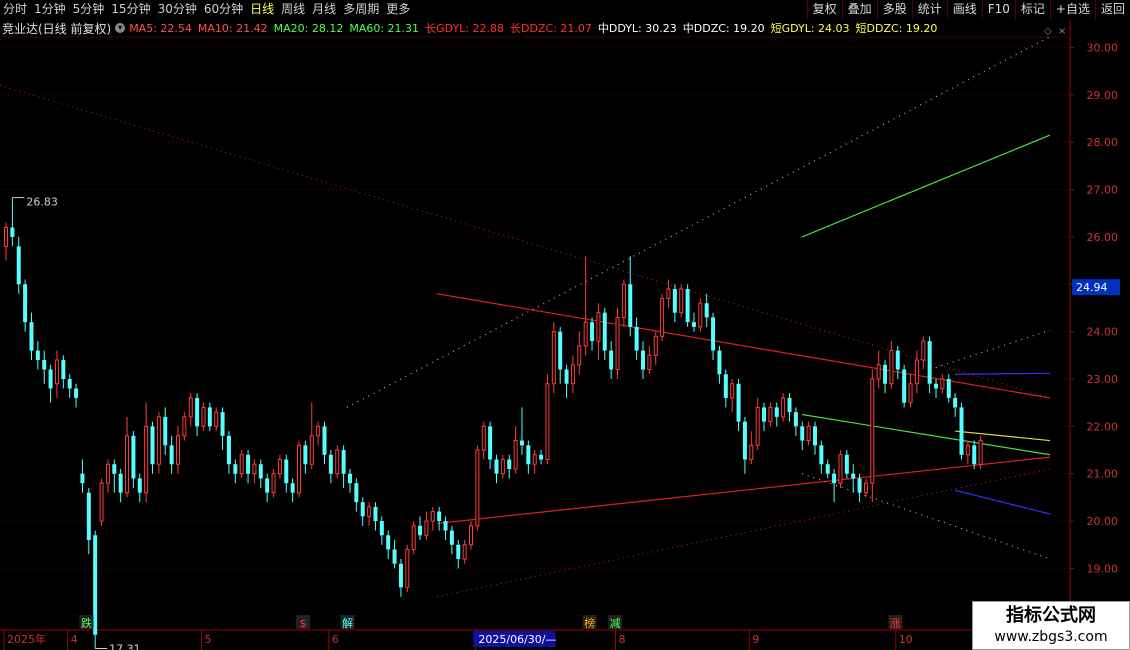 This screenshot has width=1130, height=650. Describe the element at coordinates (1072, 9) in the screenshot. I see `toolbar-button-7: +自选` at that location.